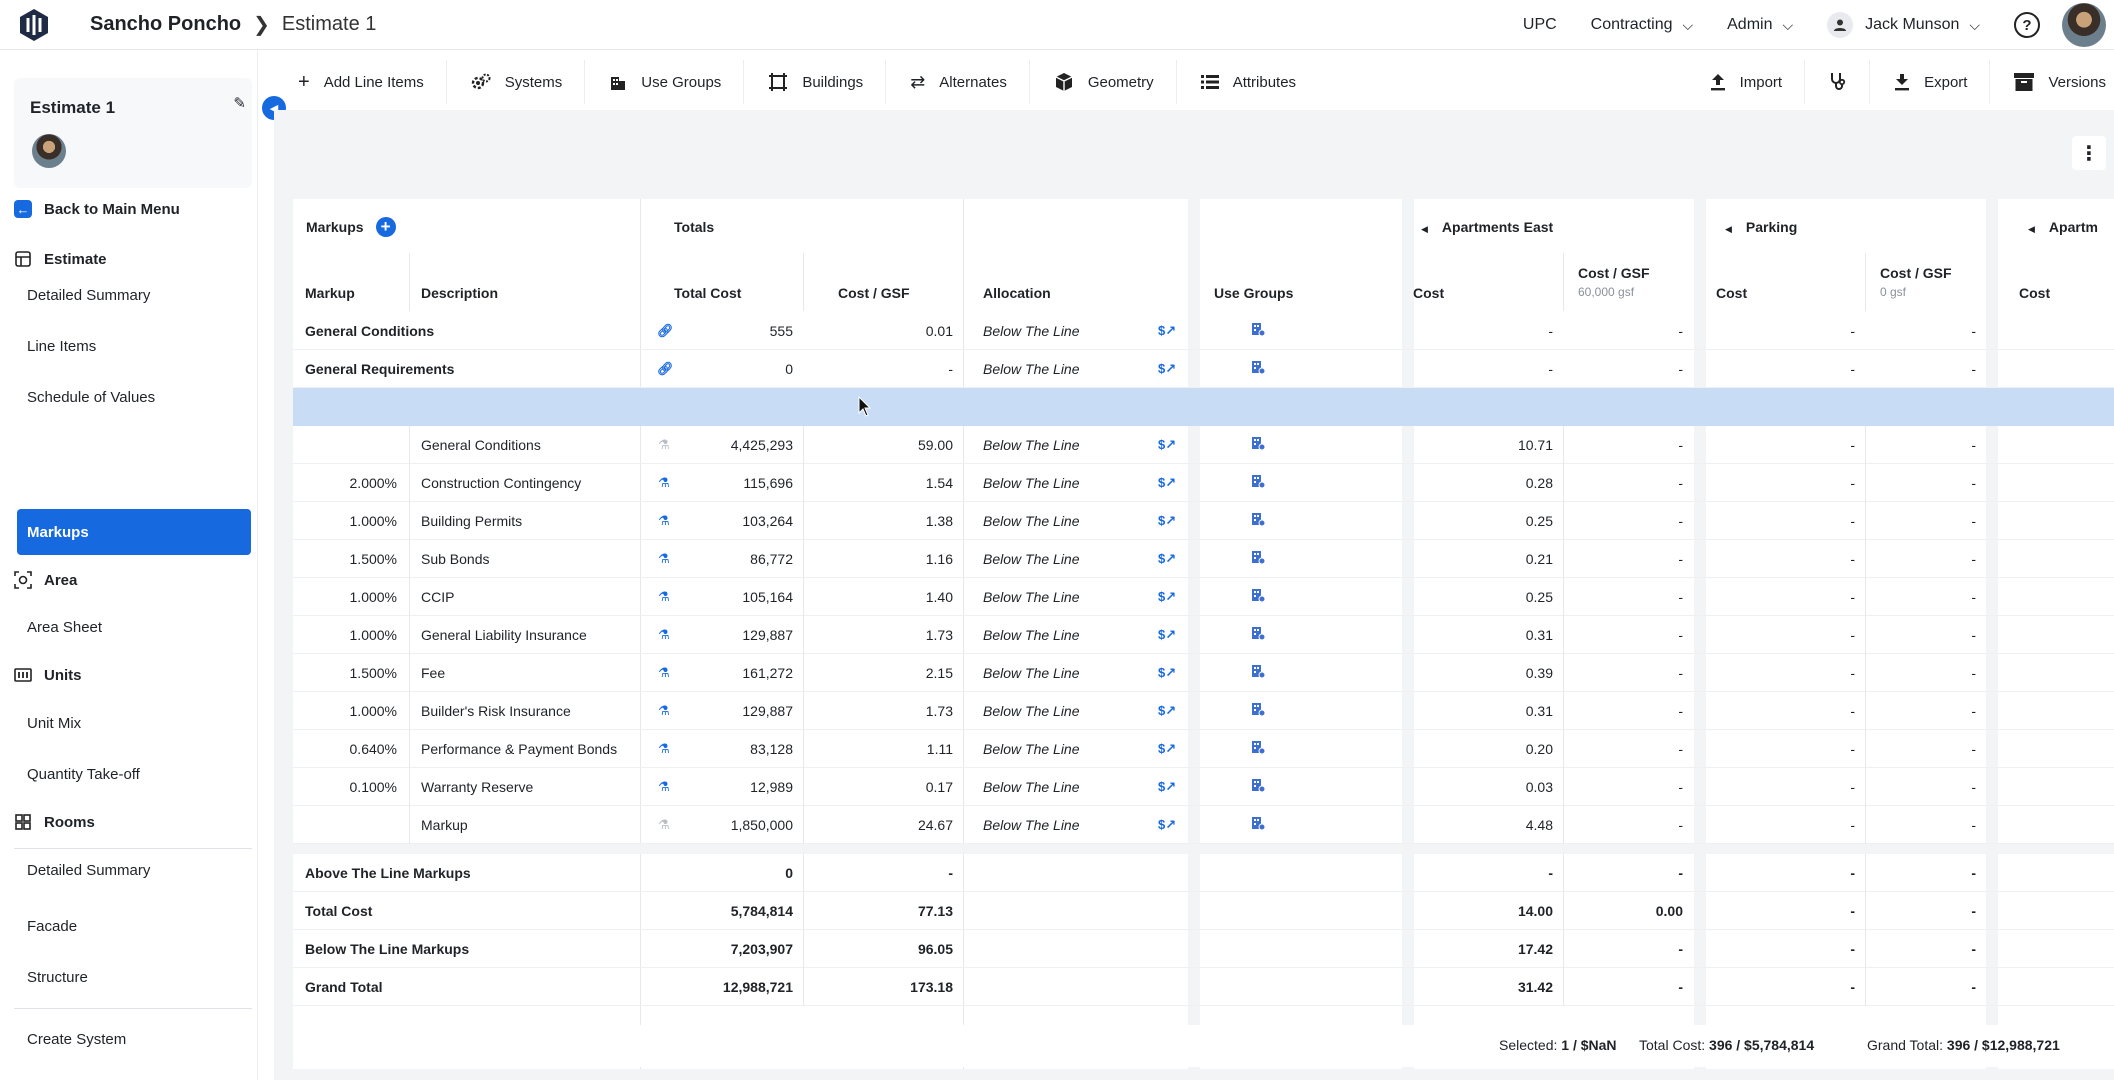 The height and width of the screenshot is (1080, 2114). I want to click on markup-description: Performance & Payment Bonds, so click(519, 749).